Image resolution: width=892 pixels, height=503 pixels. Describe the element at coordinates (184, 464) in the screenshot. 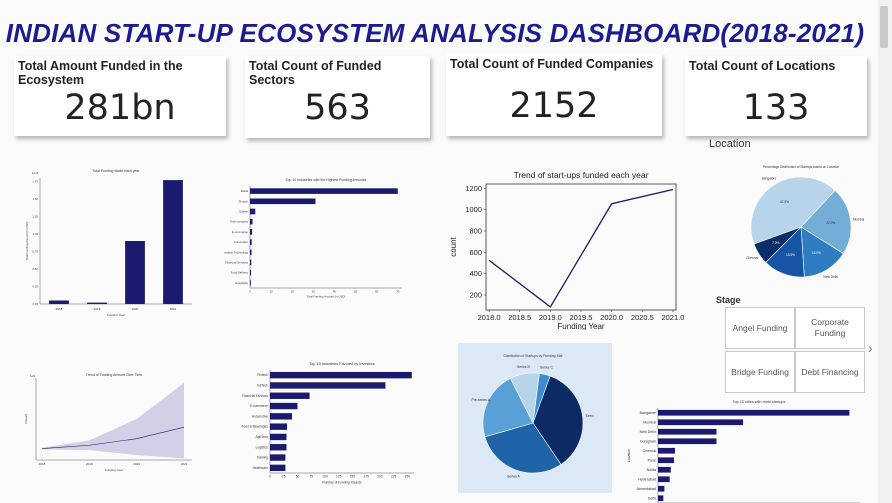

I see `x-tick-label: 2021` at that location.